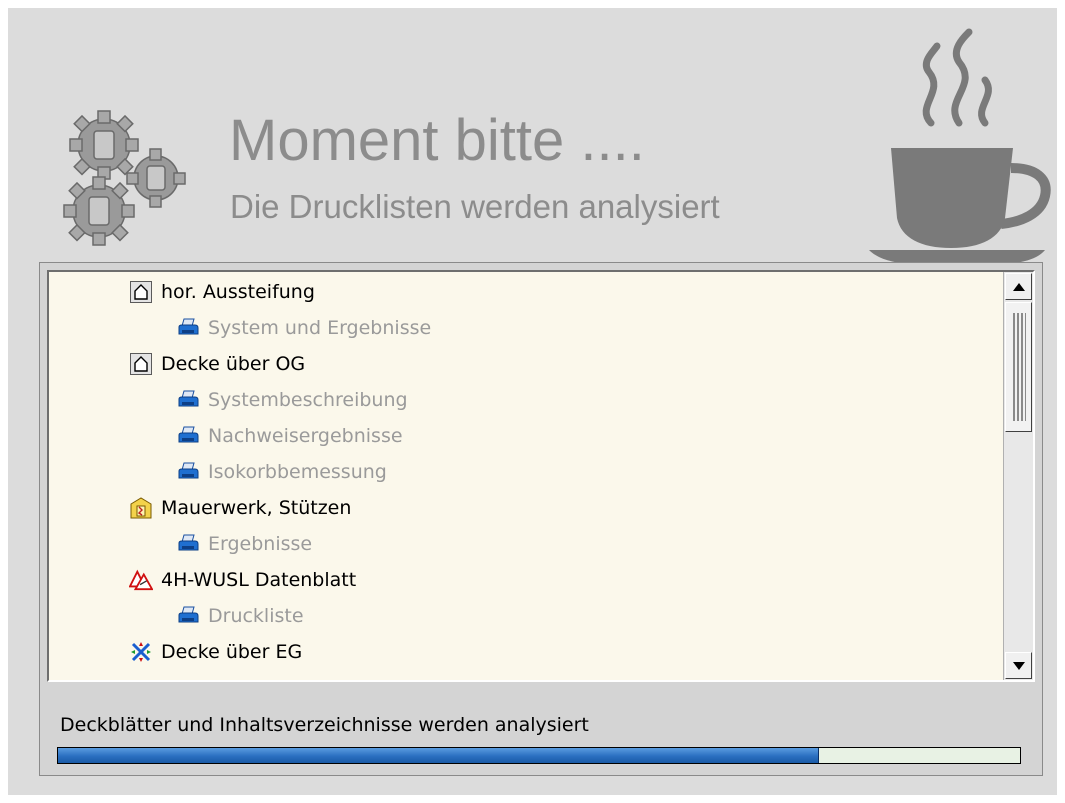 This screenshot has width=1065, height=803. Describe the element at coordinates (297, 471) in the screenshot. I see `tree-item-label: Isokorbbemessung` at that location.